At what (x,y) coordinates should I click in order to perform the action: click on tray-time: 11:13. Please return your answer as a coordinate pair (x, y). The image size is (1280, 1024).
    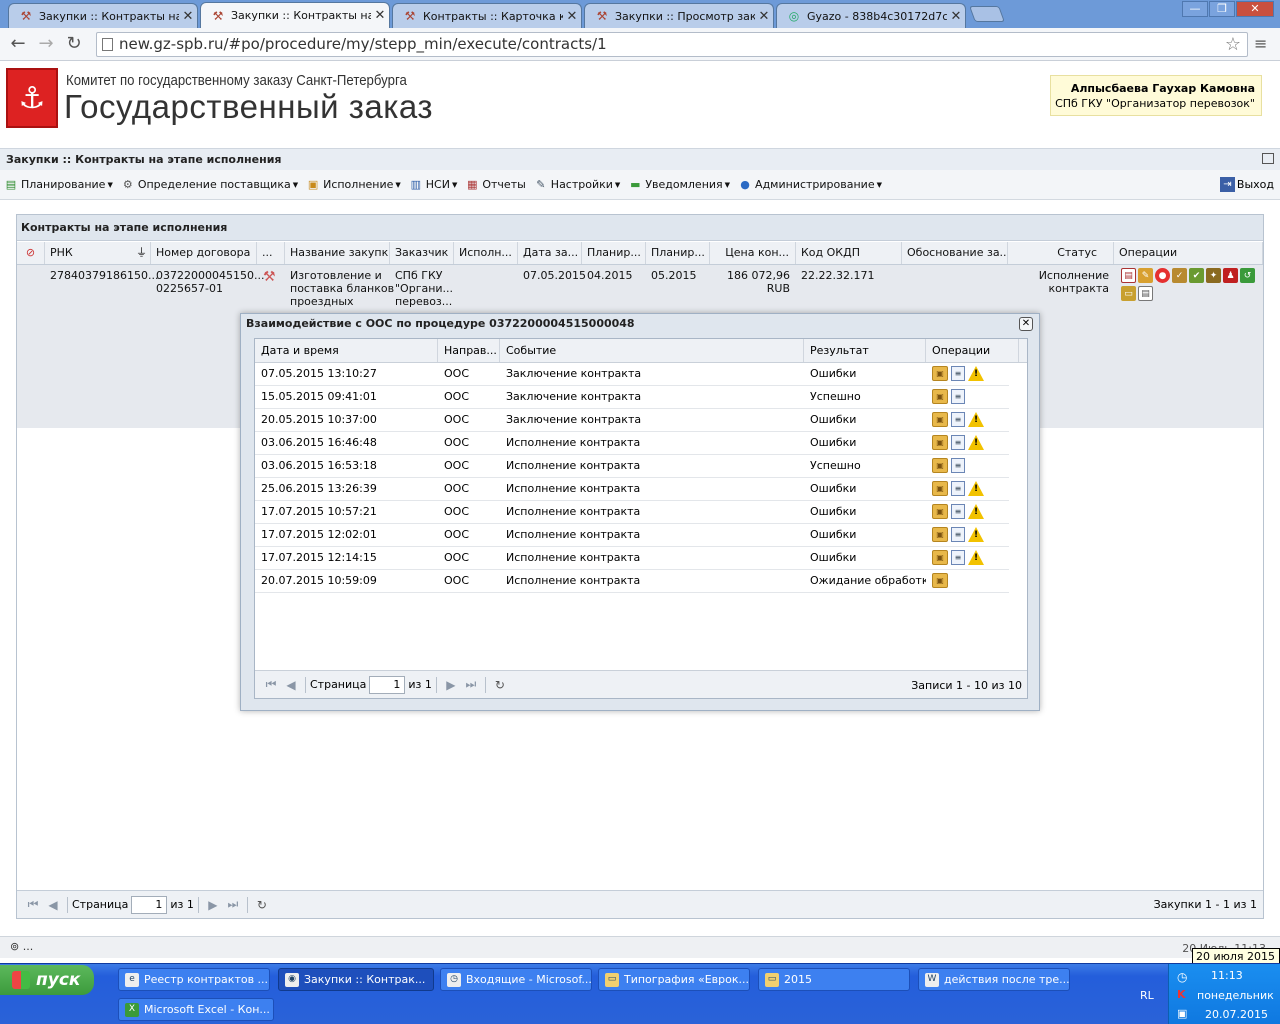
    Looking at the image, I should click on (1227, 975).